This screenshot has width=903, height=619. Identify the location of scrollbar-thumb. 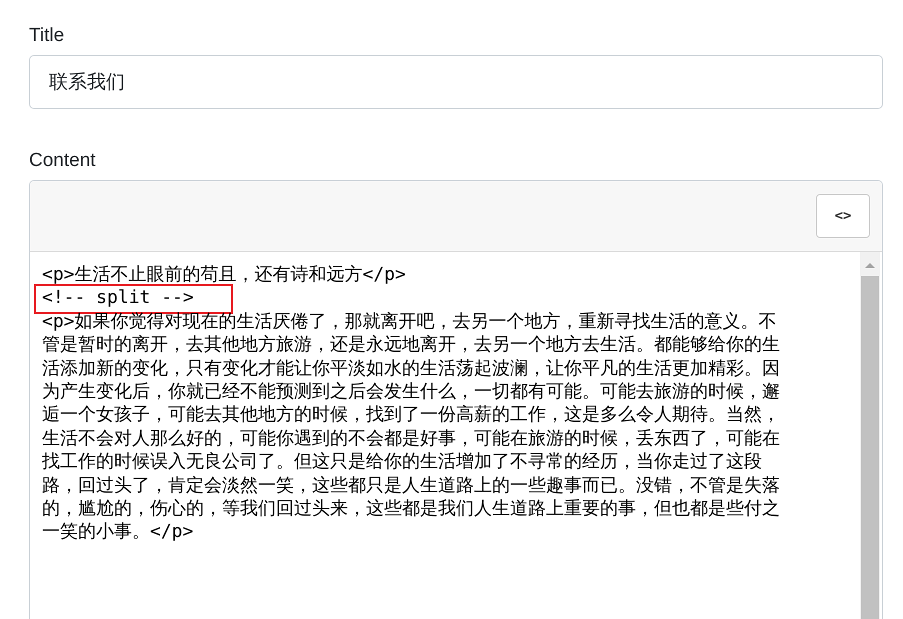
(870, 447).